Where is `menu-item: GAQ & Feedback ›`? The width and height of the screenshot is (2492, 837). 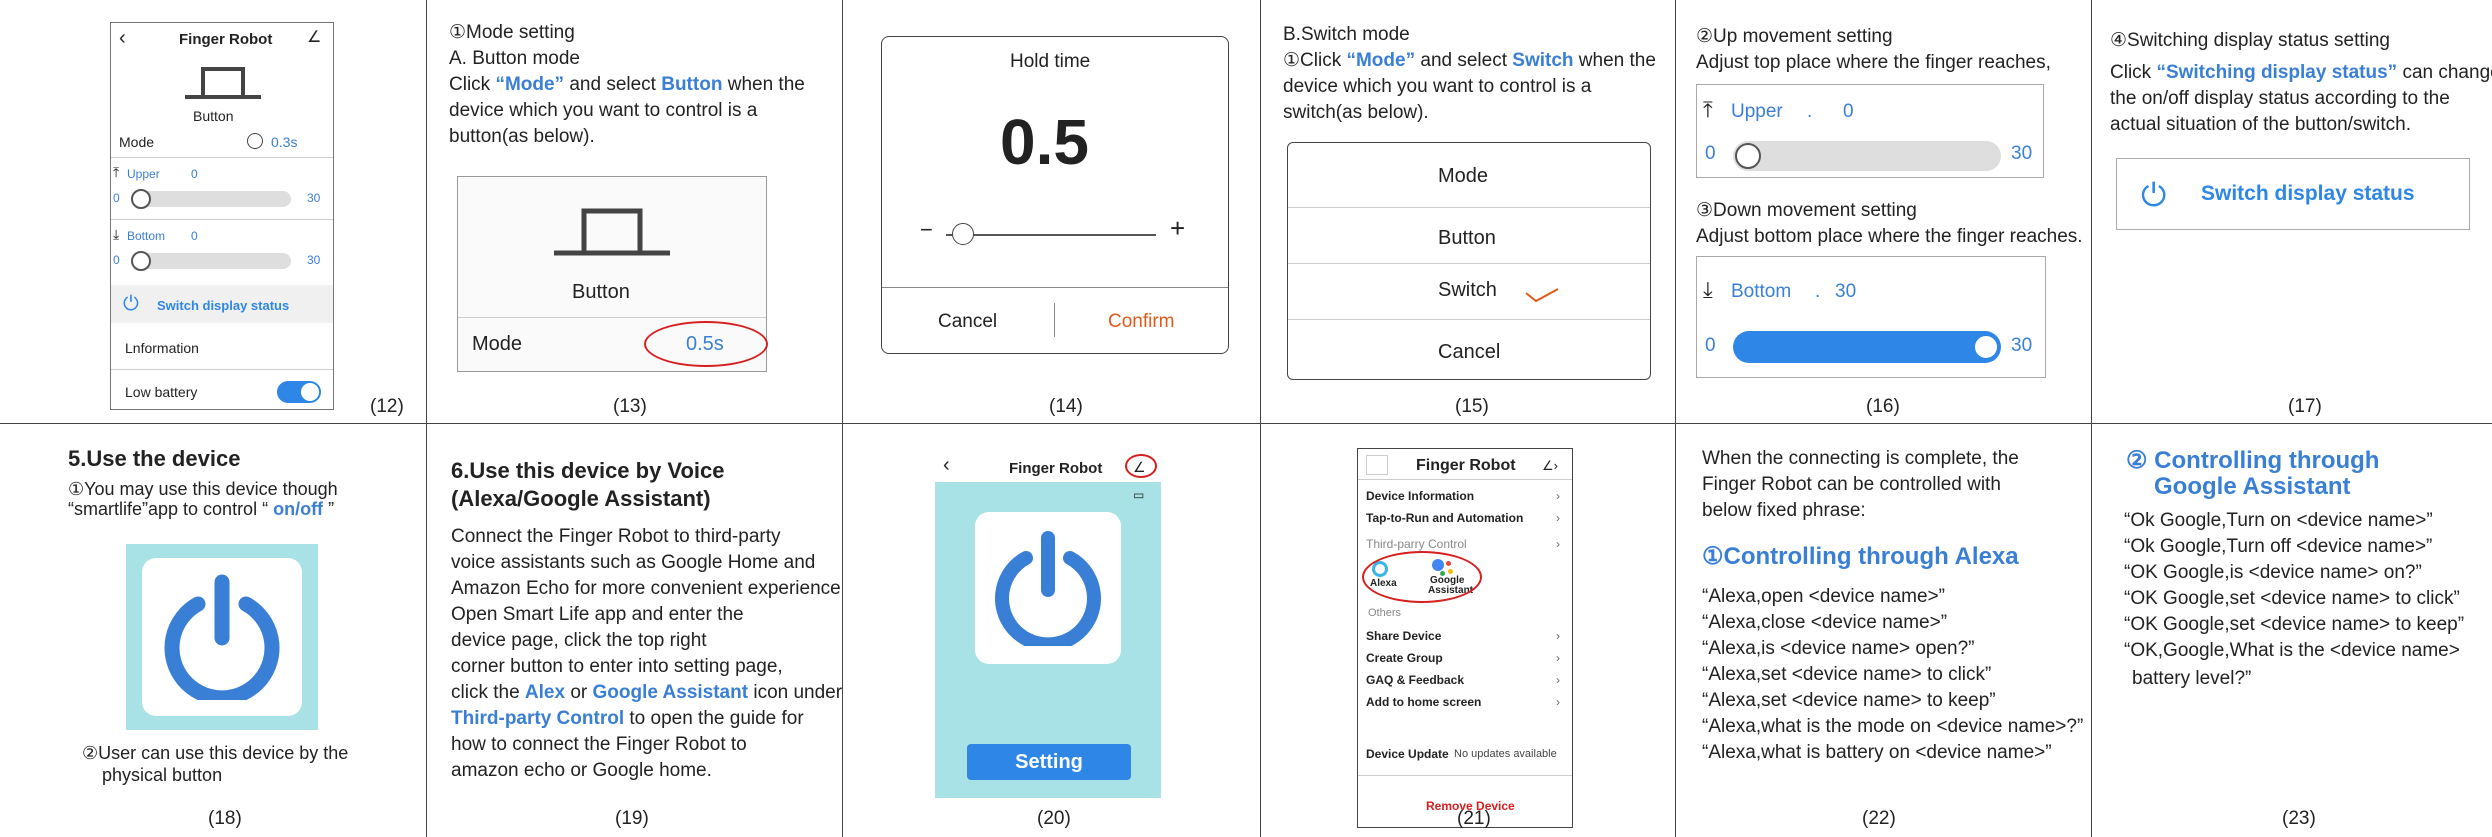 menu-item: GAQ & Feedback › is located at coordinates (1465, 680).